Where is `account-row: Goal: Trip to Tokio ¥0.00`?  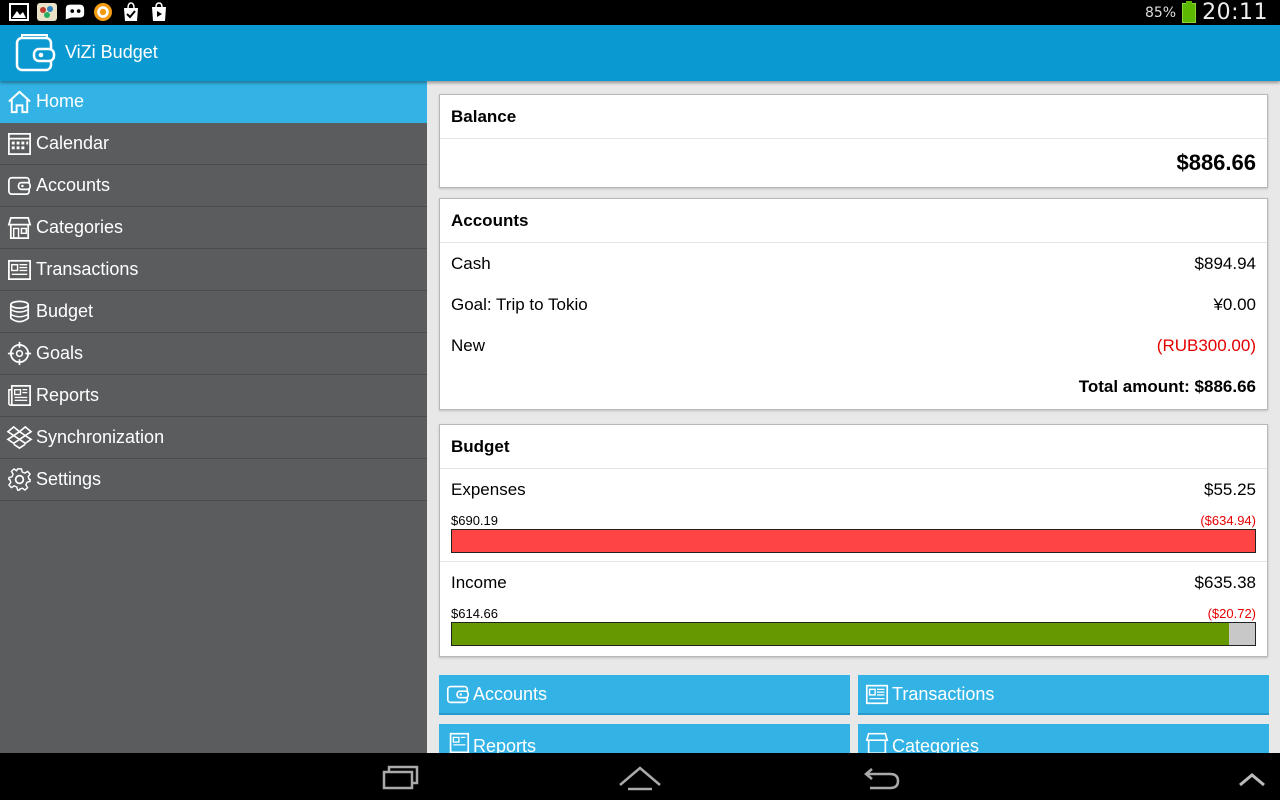
account-row: Goal: Trip to Tokio ¥0.00 is located at coordinates (853, 304).